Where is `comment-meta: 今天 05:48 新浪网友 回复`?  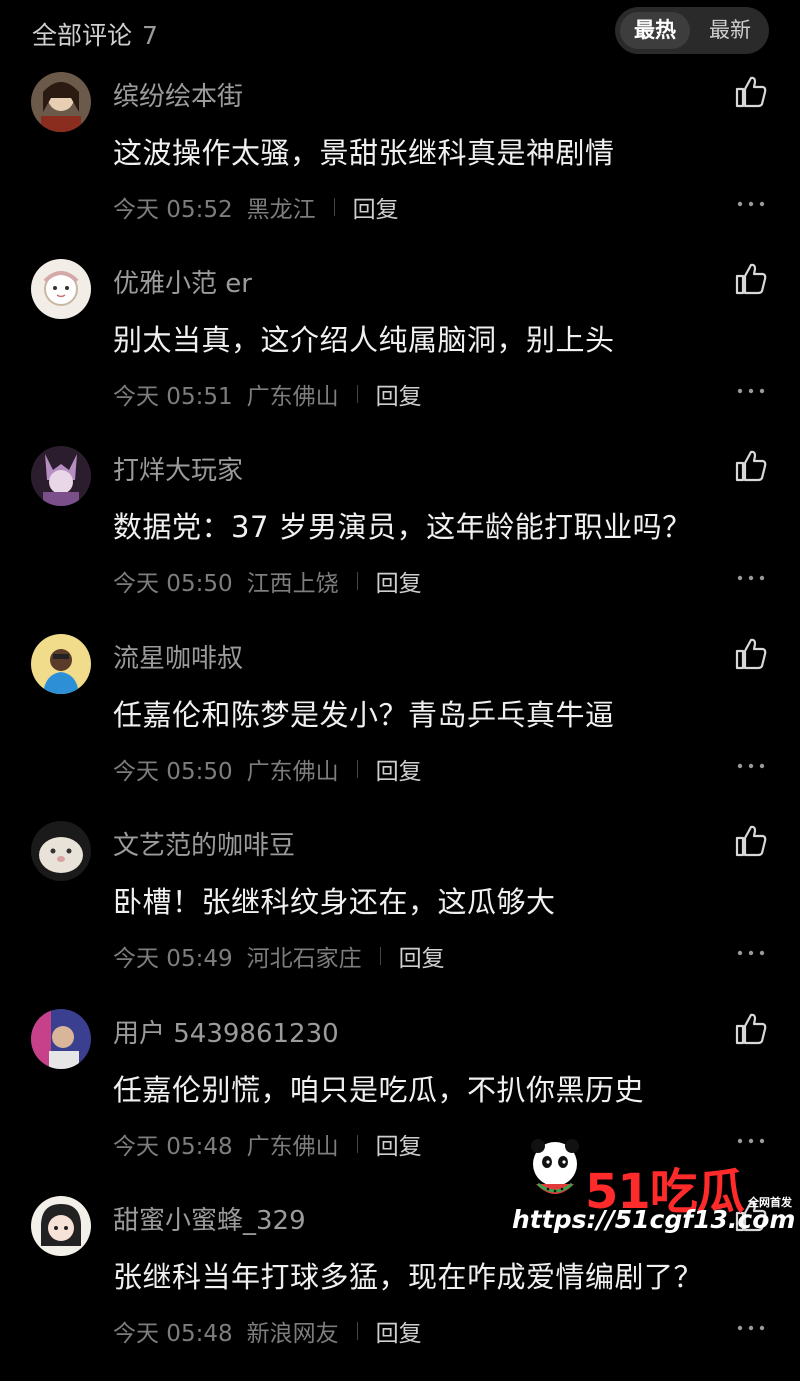
comment-meta: 今天 05:48 新浪网友 回复 is located at coordinates (267, 1331).